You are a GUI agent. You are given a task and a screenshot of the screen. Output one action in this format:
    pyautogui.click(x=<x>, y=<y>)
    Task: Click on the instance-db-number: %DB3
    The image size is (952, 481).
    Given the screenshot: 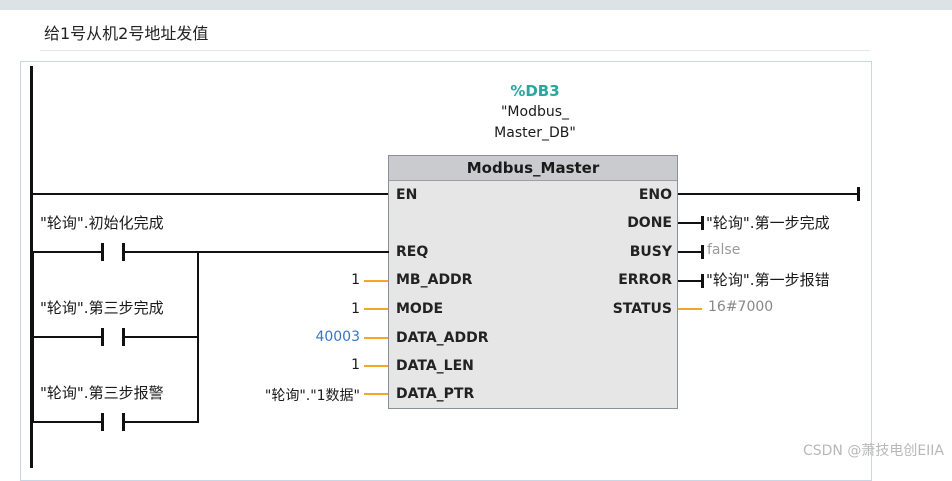 What is the action you would take?
    pyautogui.click(x=535, y=91)
    